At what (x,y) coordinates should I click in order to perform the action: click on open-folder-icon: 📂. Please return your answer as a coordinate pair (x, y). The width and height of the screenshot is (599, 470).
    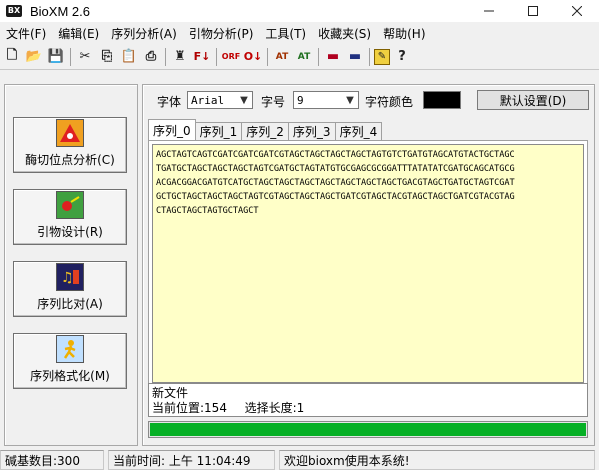
    Looking at the image, I should click on (34, 57).